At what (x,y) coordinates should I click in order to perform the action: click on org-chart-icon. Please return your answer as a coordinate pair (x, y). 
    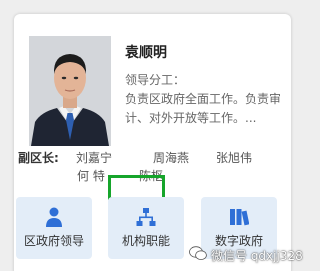
    Looking at the image, I should click on (146, 219).